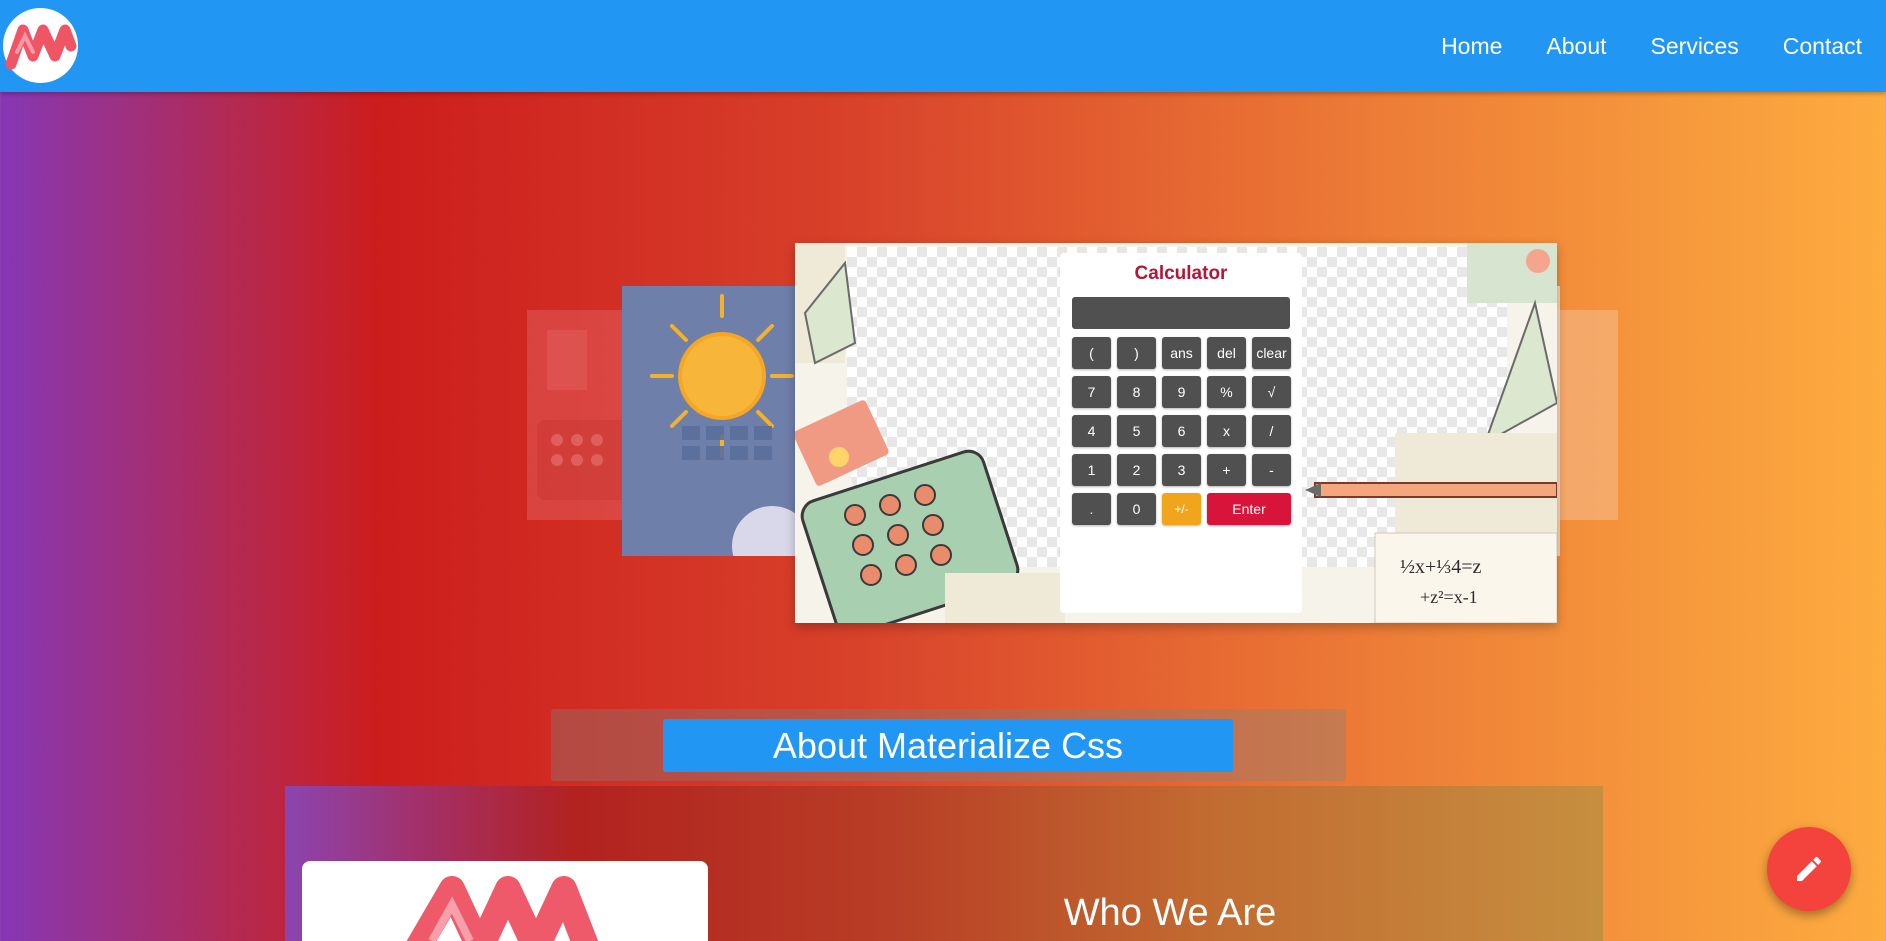  I want to click on floating-action-button, so click(1809, 869).